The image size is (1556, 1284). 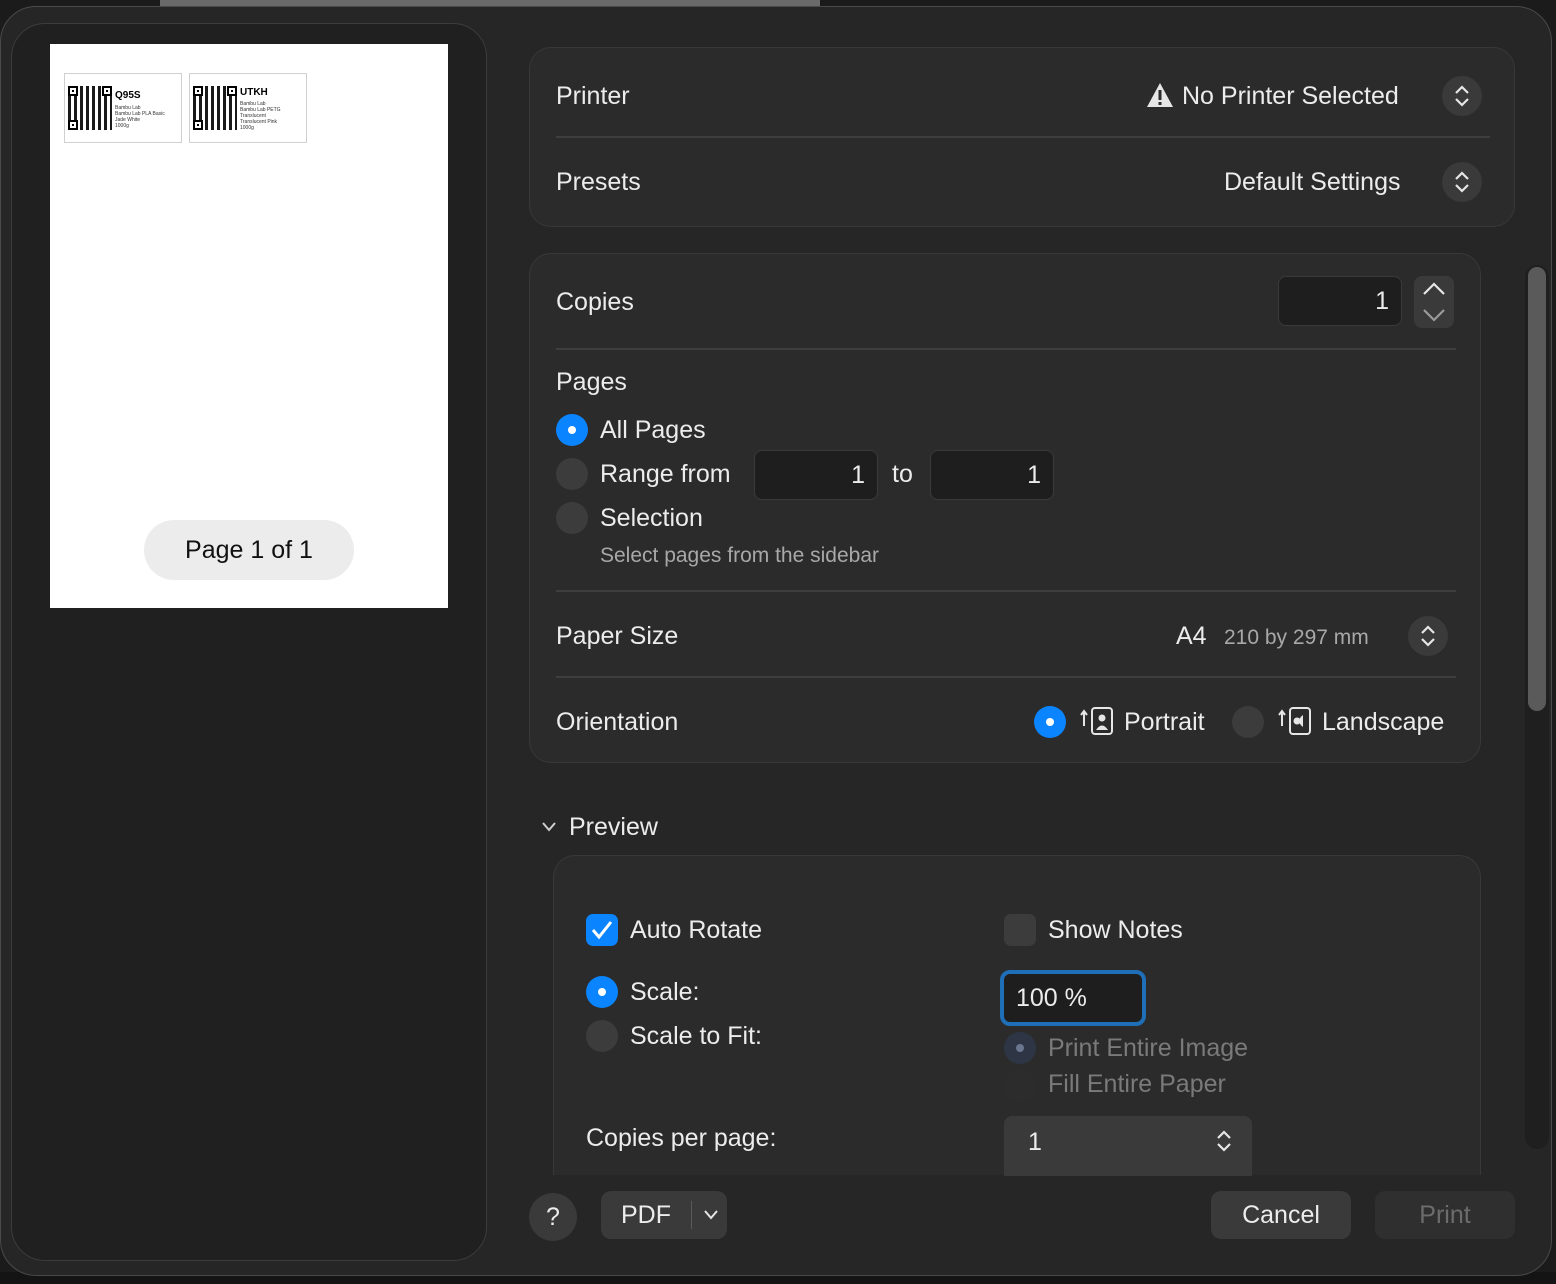 What do you see at coordinates (595, 302) in the screenshot?
I see `copies-label: Copies` at bounding box center [595, 302].